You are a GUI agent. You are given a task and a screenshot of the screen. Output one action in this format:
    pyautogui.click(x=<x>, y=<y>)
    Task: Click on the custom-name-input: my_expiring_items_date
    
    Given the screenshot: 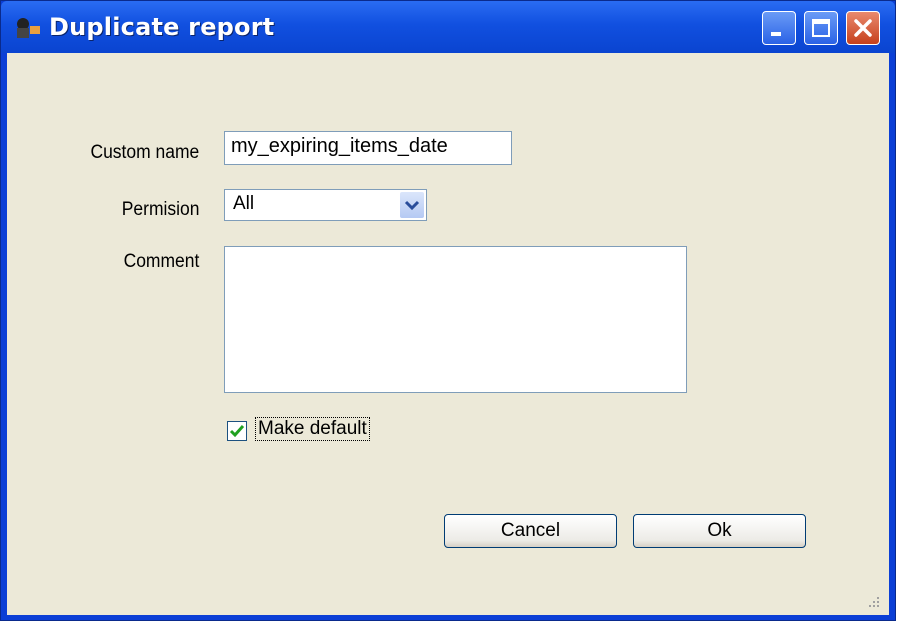 What is the action you would take?
    pyautogui.click(x=368, y=148)
    